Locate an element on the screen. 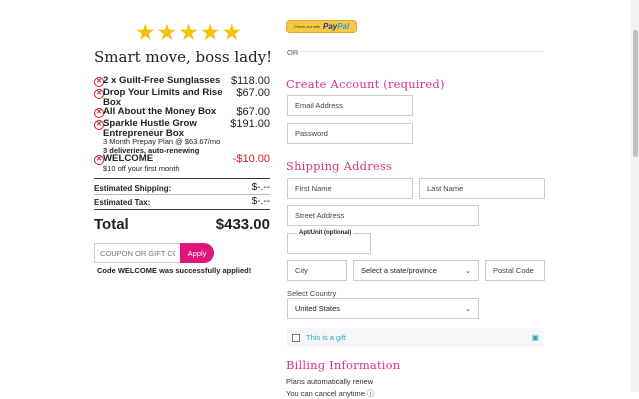 This screenshot has width=639, height=399. city-field: City is located at coordinates (317, 270).